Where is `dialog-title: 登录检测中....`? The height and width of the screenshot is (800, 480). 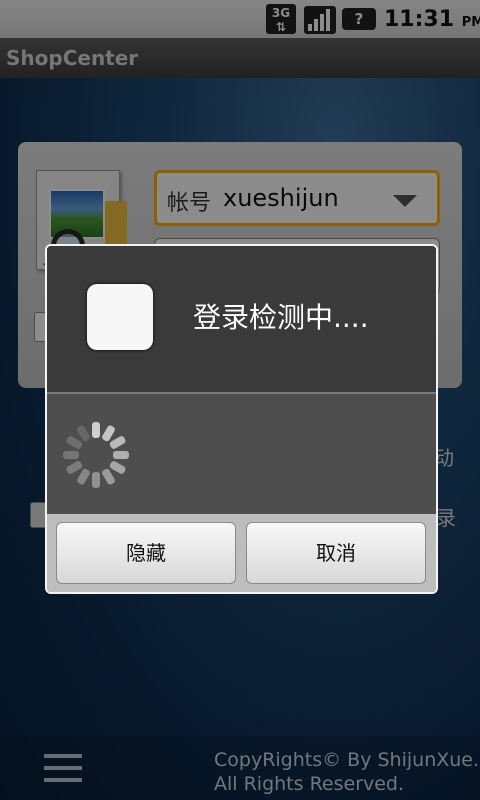
dialog-title: 登录检测中.... is located at coordinates (281, 317).